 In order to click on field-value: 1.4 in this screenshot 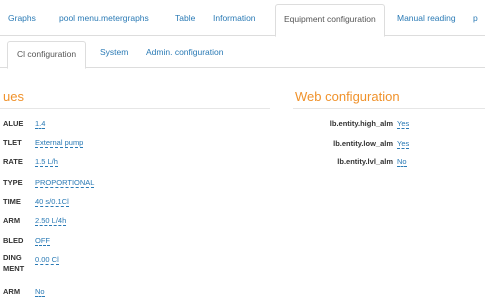, I will do `click(40, 124)`.